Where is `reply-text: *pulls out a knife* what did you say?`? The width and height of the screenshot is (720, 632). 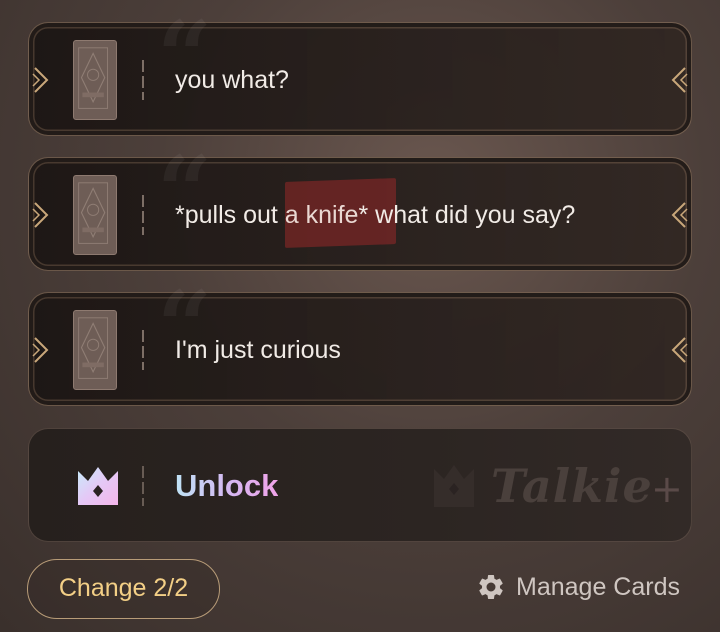 reply-text: *pulls out a knife* what did you say? is located at coordinates (375, 215).